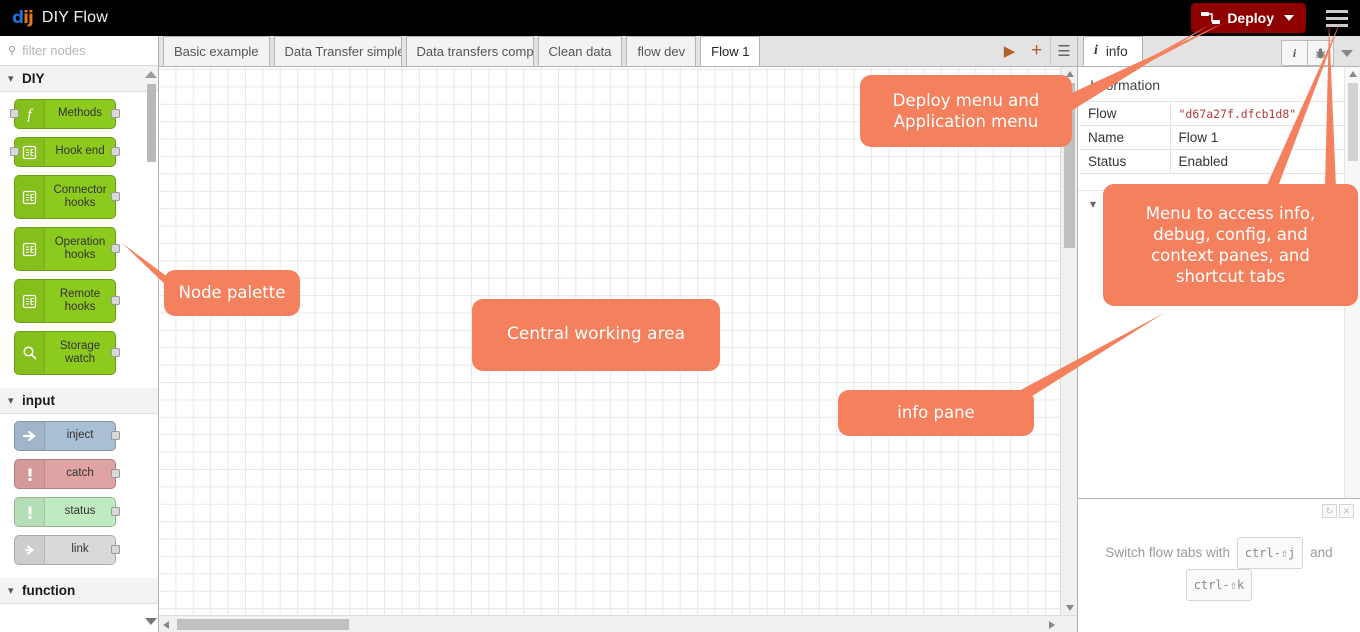 The image size is (1360, 632). Describe the element at coordinates (79, 496) in the screenshot. I see `palette-category-body: inject catch status link` at that location.